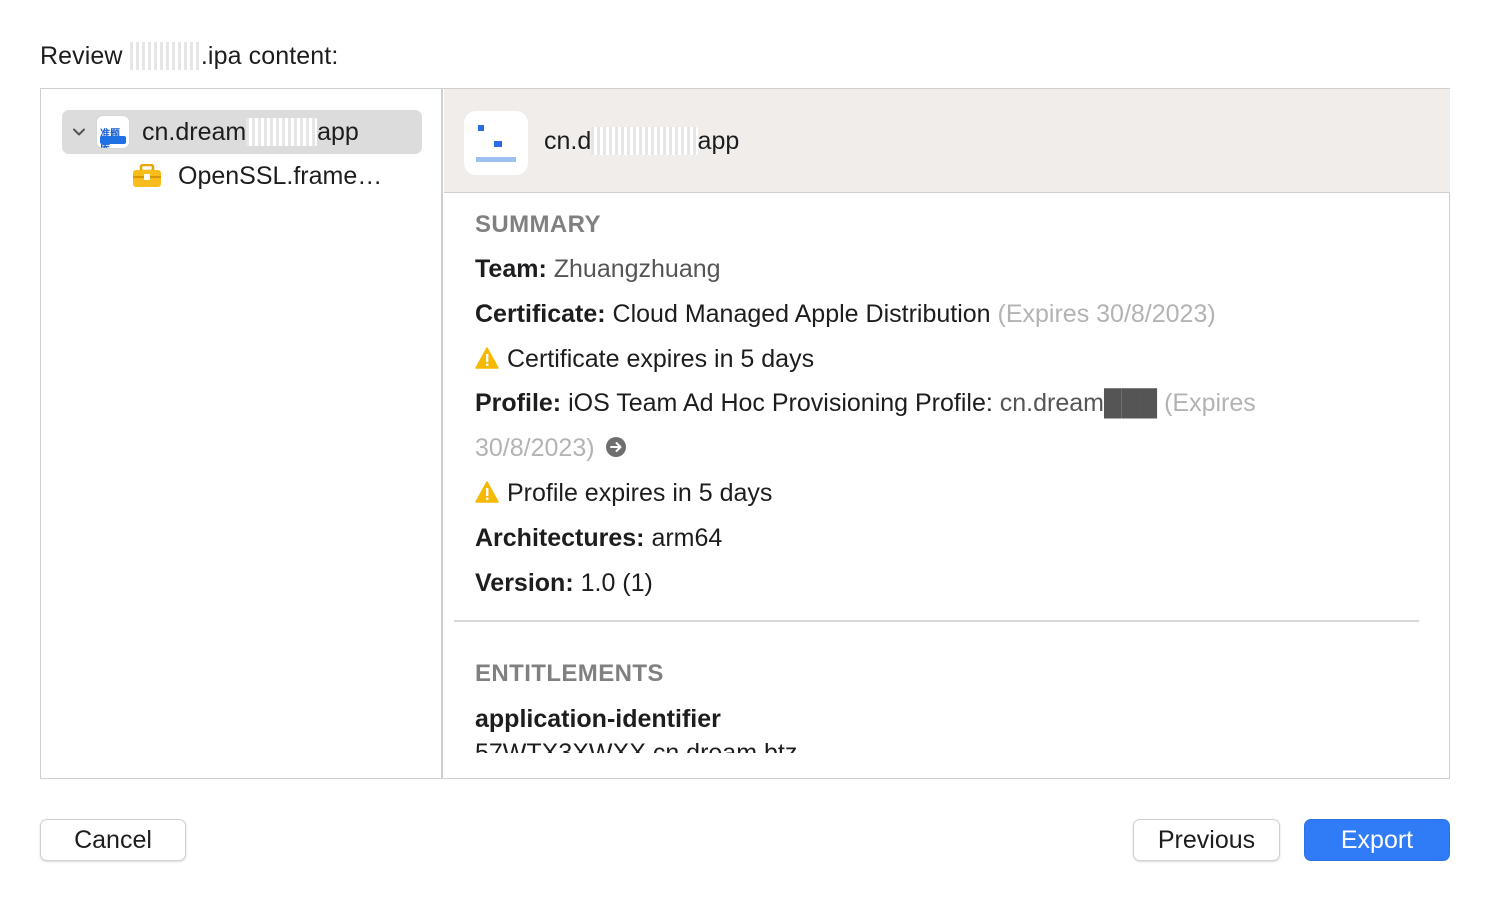 The height and width of the screenshot is (900, 1490). What do you see at coordinates (636, 746) in the screenshot?
I see `entitlement-value: 57WTX3XWXX.cn.dream.btz` at bounding box center [636, 746].